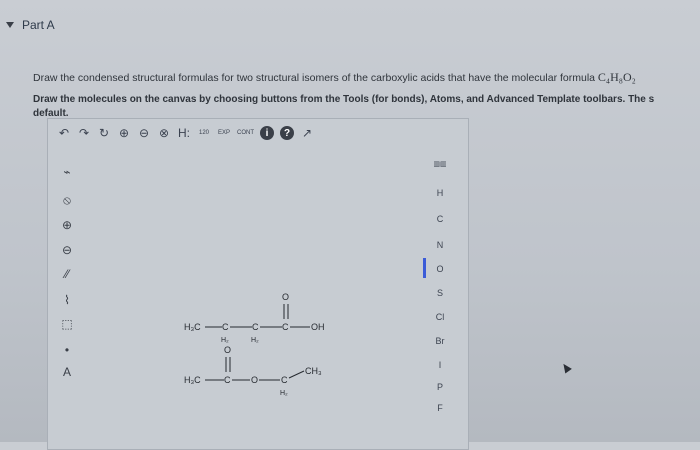 The width and height of the screenshot is (700, 450). Describe the element at coordinates (227, 350) in the screenshot. I see `mol2-o-label: O` at that location.